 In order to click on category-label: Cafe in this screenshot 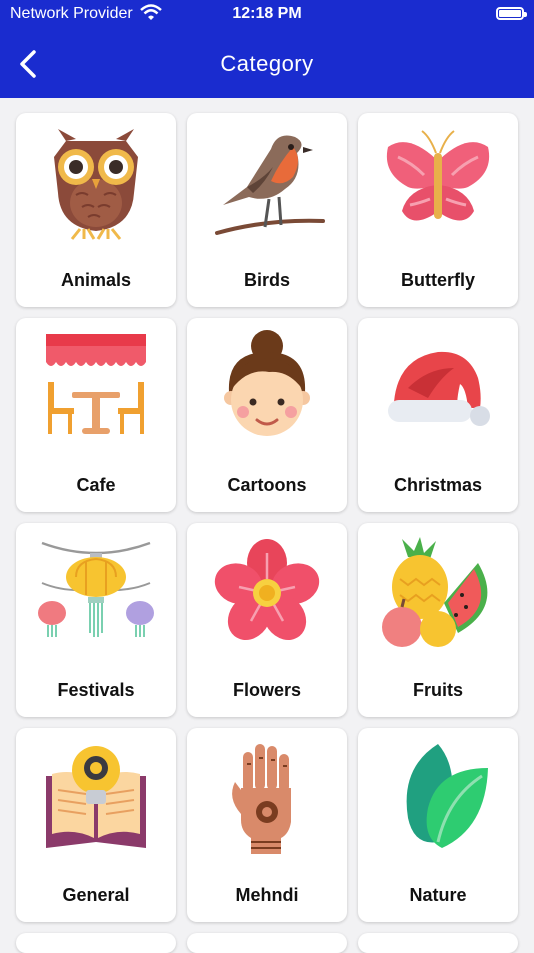, I will do `click(96, 485)`.